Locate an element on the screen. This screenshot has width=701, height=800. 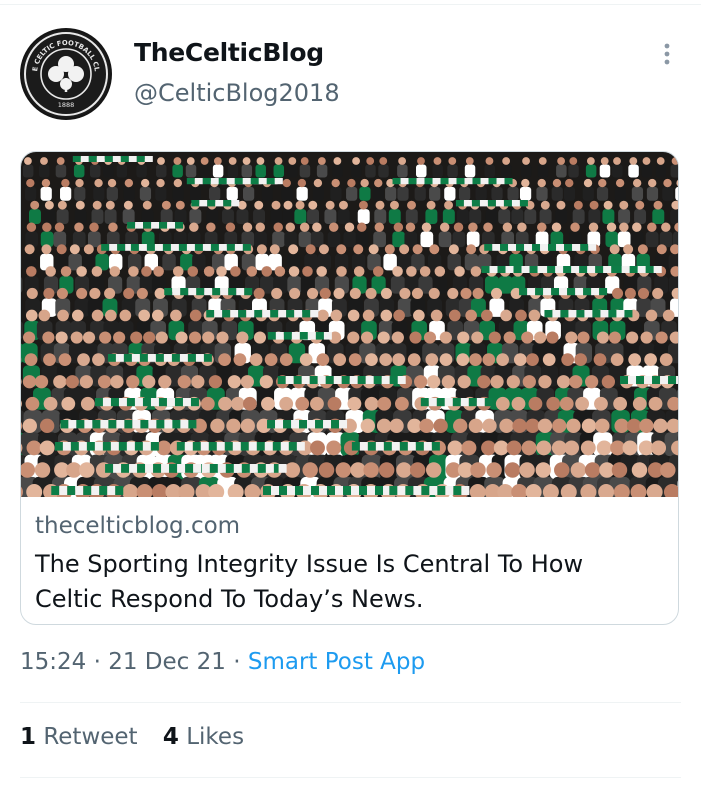
tweet-meta: 15:24 · 21 Dec 21 · Smart Post App is located at coordinates (222, 662).